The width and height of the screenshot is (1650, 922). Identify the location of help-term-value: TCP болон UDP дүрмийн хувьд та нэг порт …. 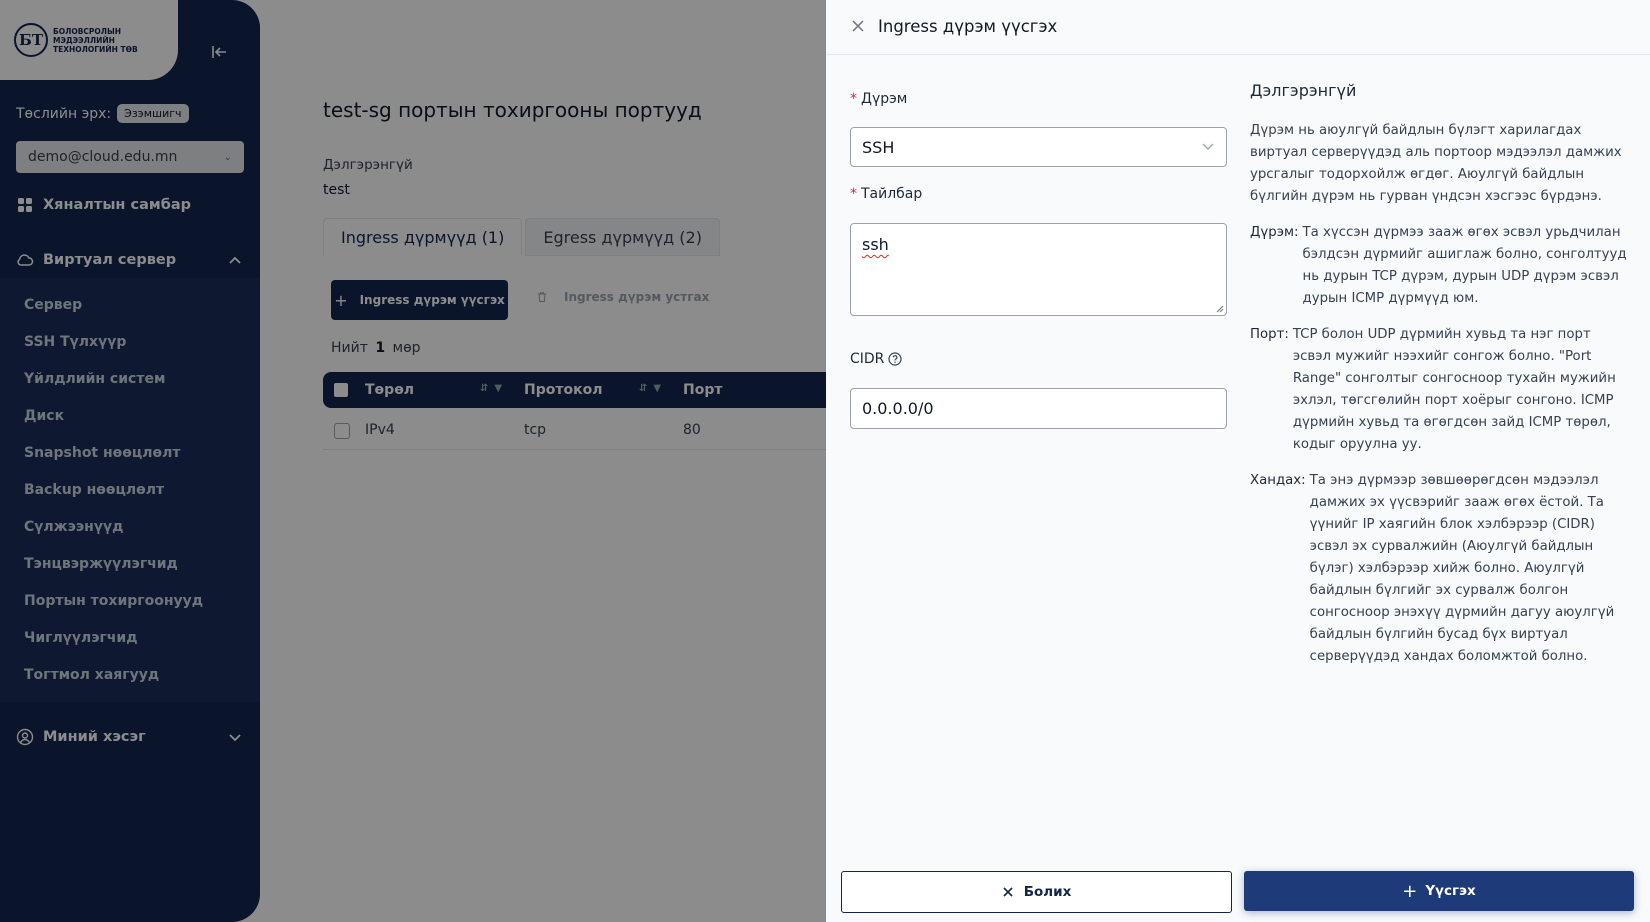
(1454, 389).